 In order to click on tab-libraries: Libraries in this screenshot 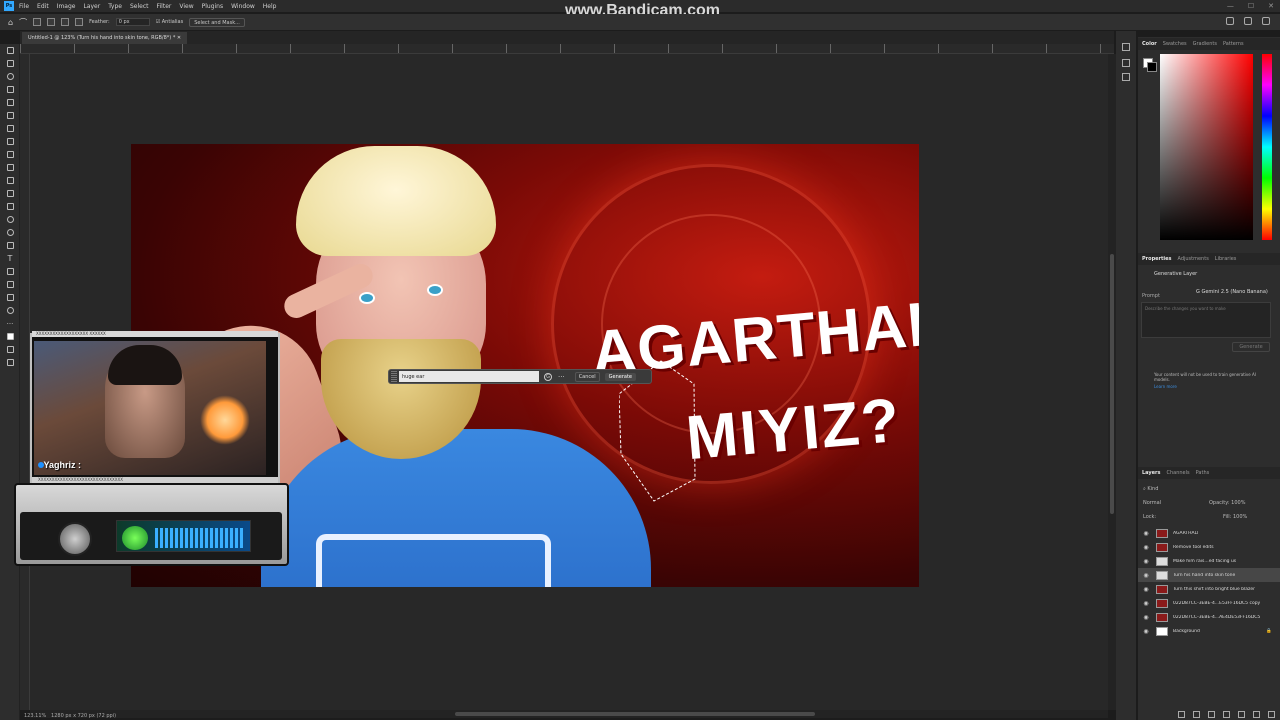, I will do `click(1226, 259)`.